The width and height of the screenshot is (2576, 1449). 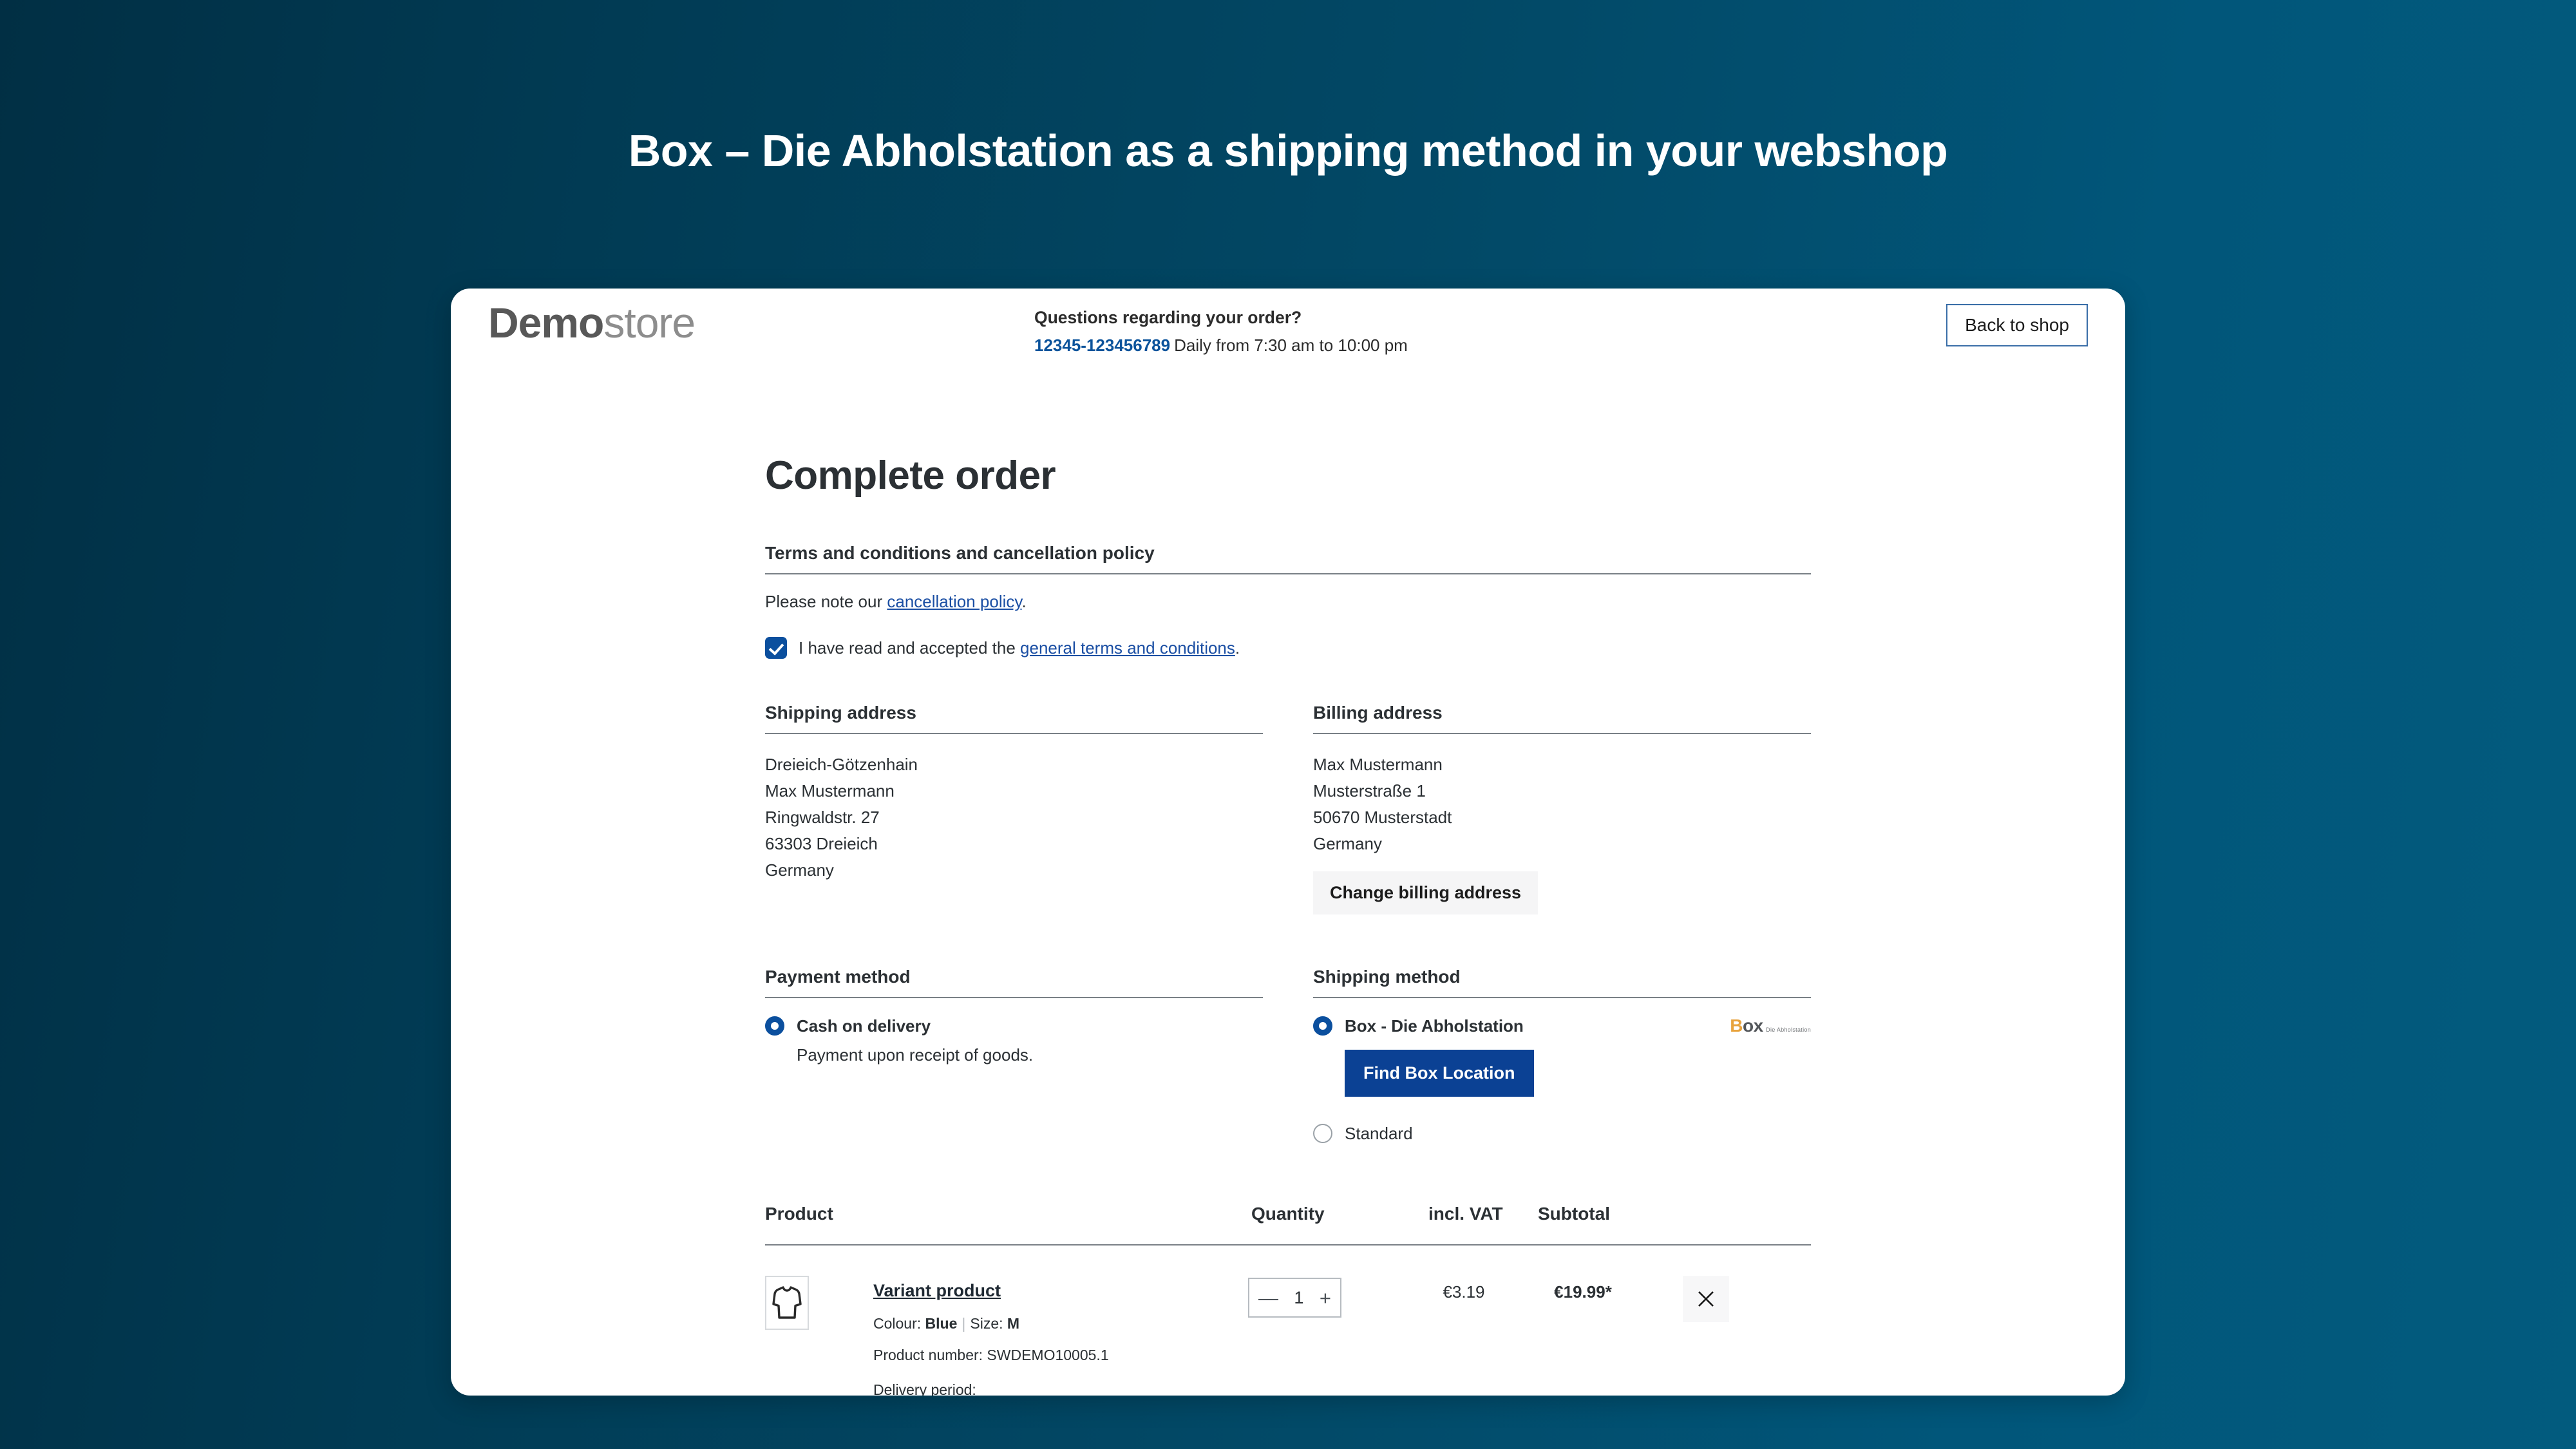 What do you see at coordinates (1737, 1026) in the screenshot?
I see `box-logo-accent: B` at bounding box center [1737, 1026].